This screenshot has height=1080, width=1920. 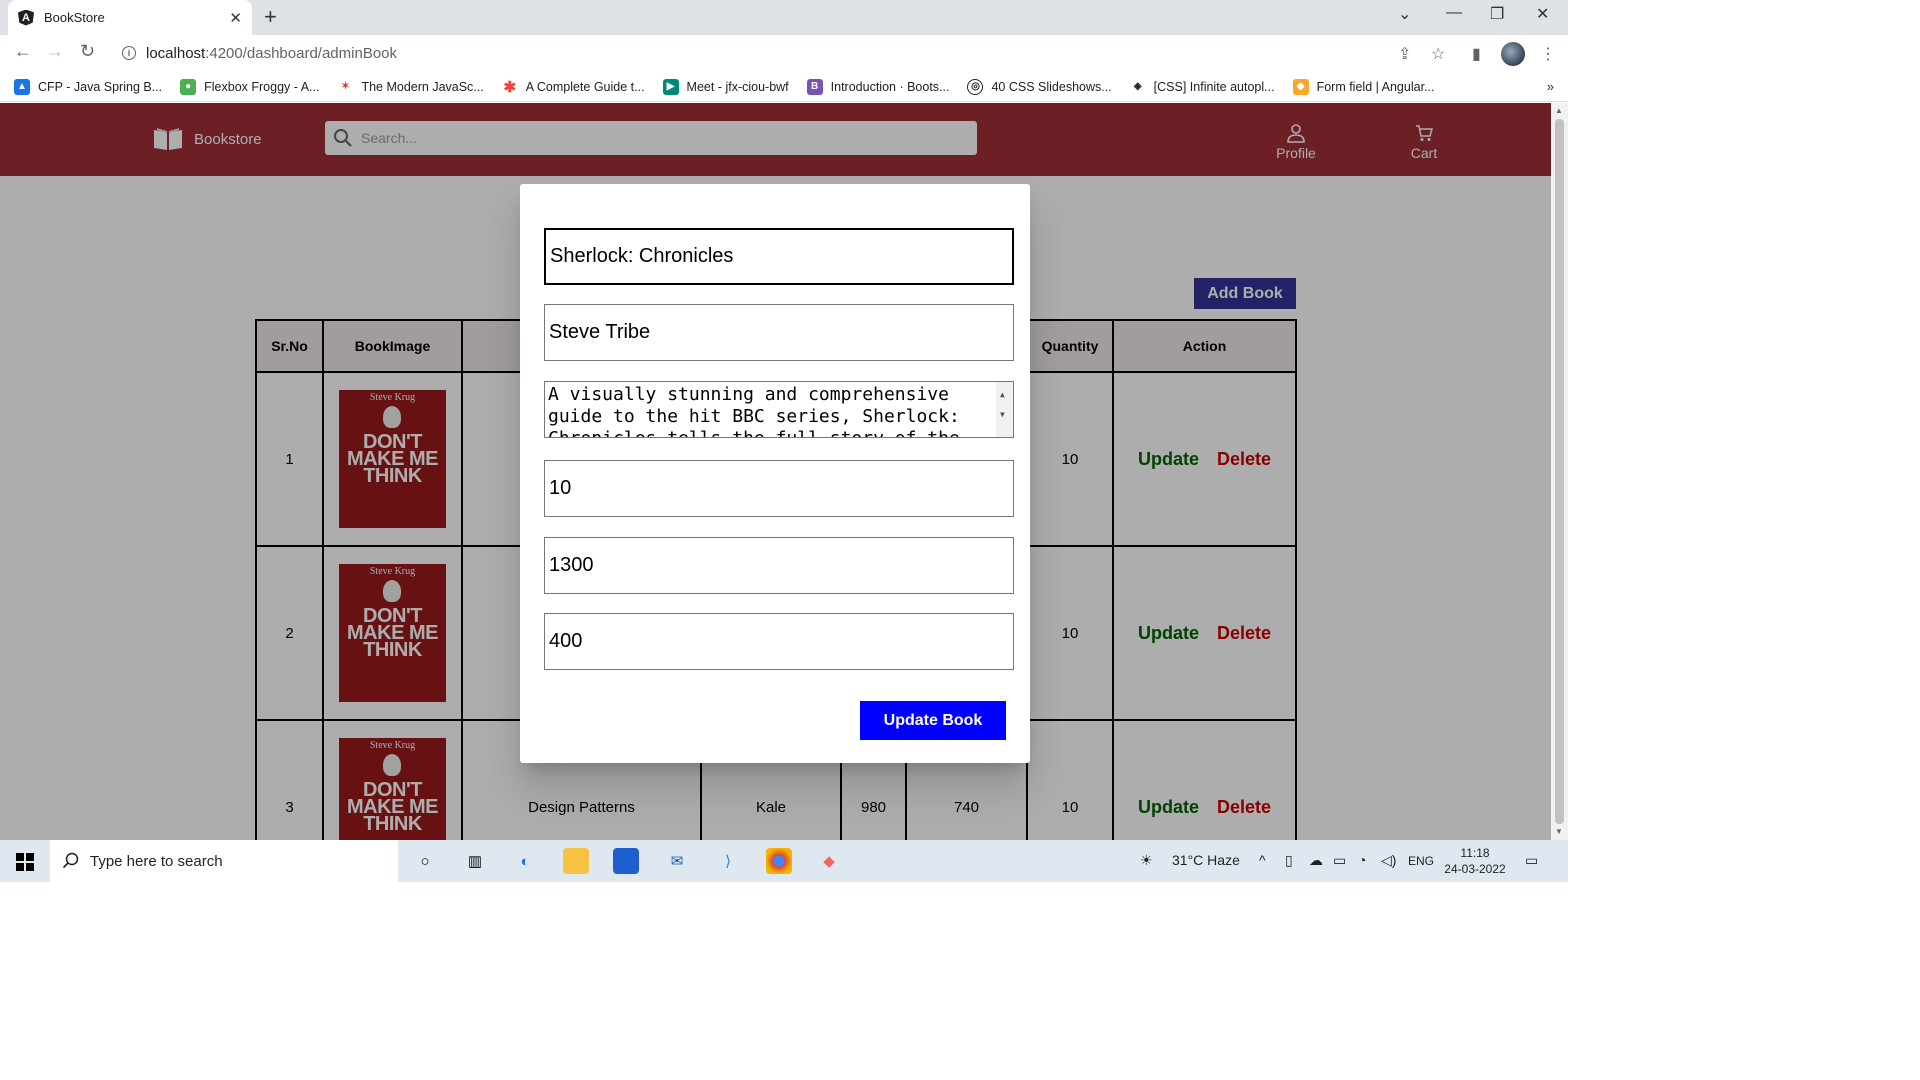 What do you see at coordinates (728, 861) in the screenshot?
I see `vscode-icon: ⟩` at bounding box center [728, 861].